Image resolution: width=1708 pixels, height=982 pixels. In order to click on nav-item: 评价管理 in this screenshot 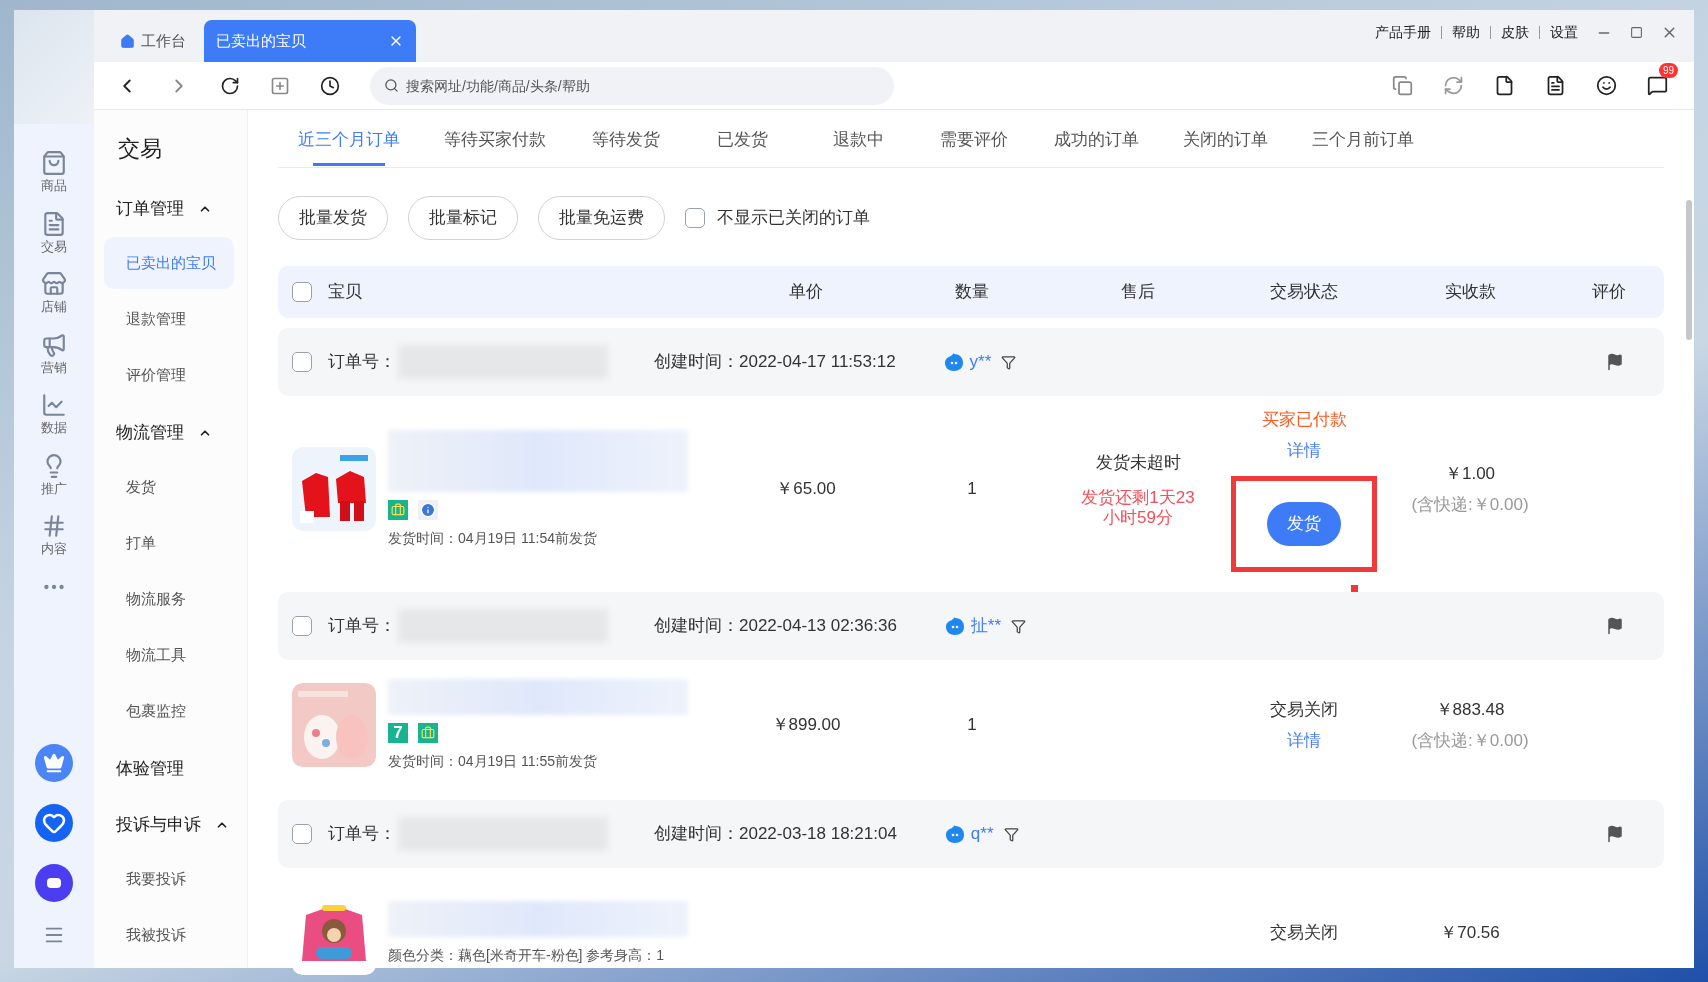, I will do `click(169, 375)`.